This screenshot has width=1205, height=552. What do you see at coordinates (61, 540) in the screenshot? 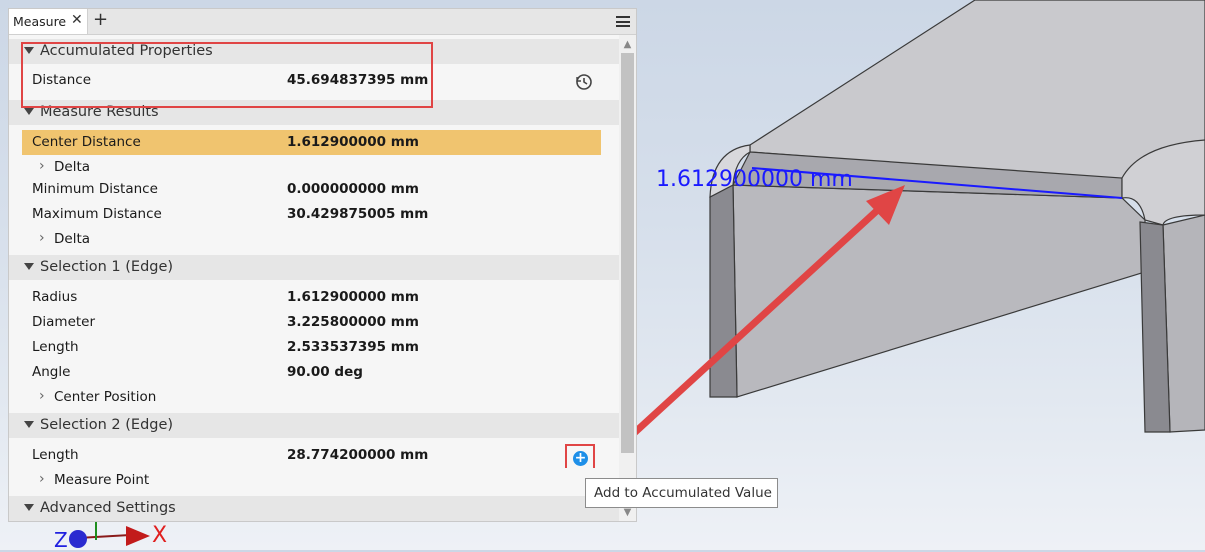
I see `triad-z-label: Z` at bounding box center [61, 540].